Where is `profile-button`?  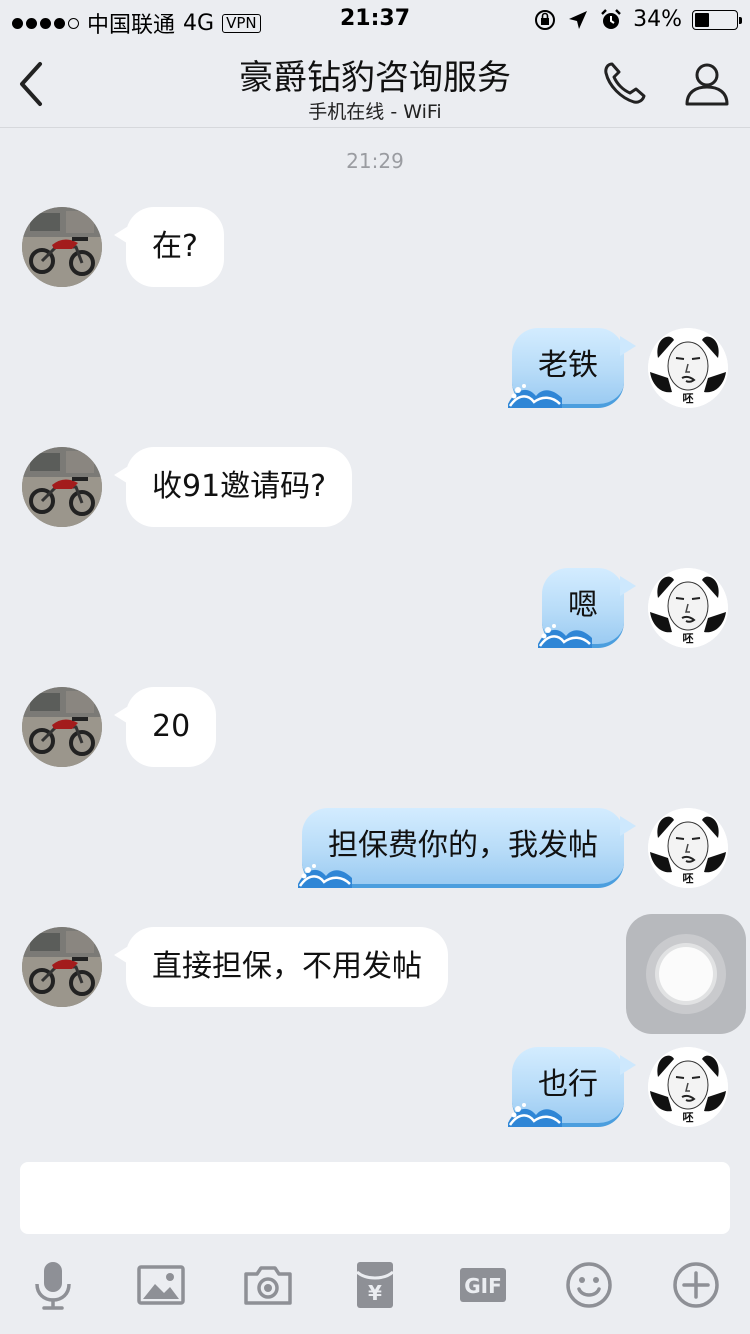
profile-button is located at coordinates (707, 84).